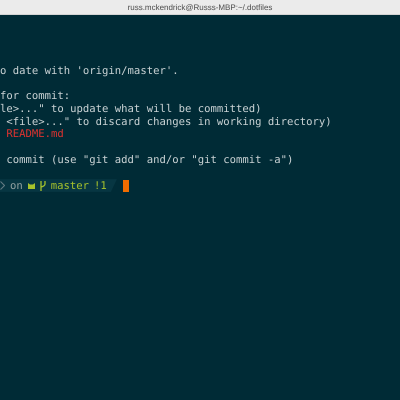 The image size is (400, 400). What do you see at coordinates (168, 122) in the screenshot?
I see `output-line: <file>..." to discard changes in working directory)` at bounding box center [168, 122].